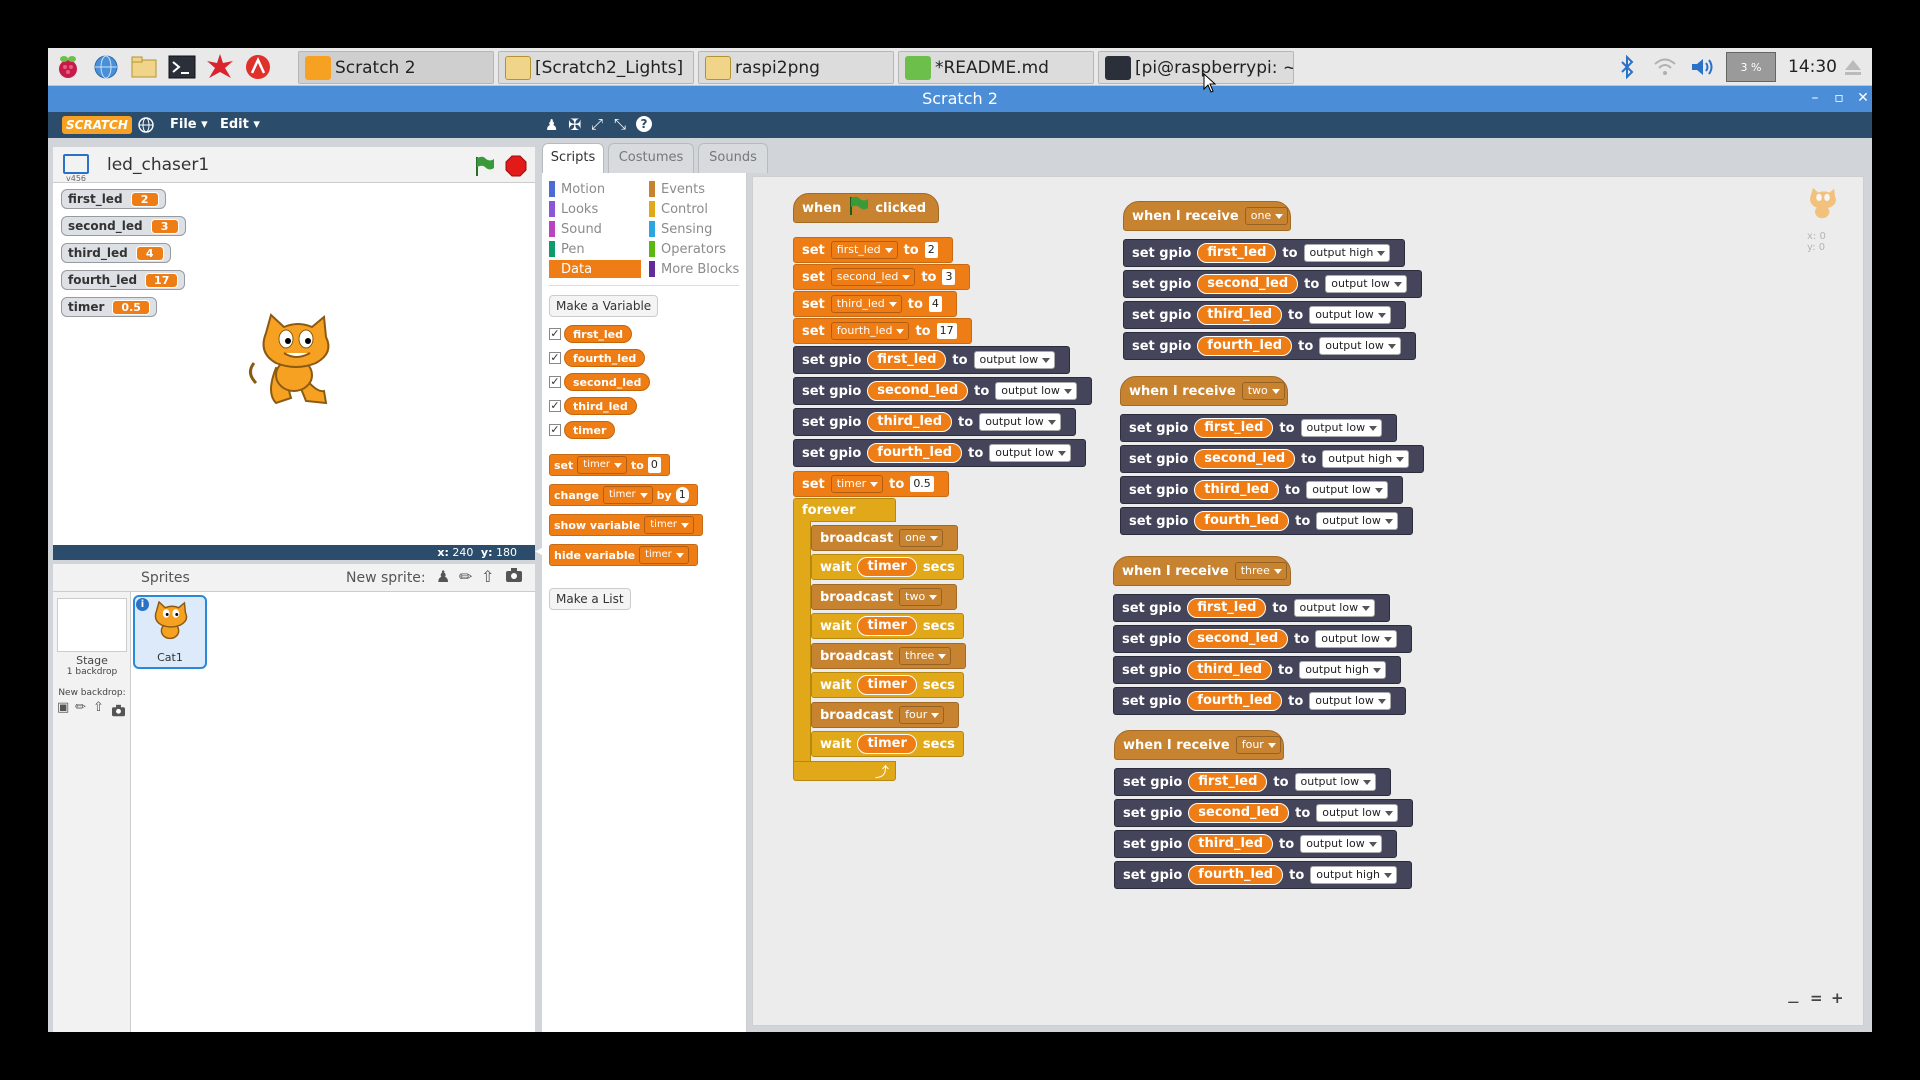 This screenshot has height=1080, width=1920. I want to click on stage-collapse-handle: ◀, so click(539, 553).